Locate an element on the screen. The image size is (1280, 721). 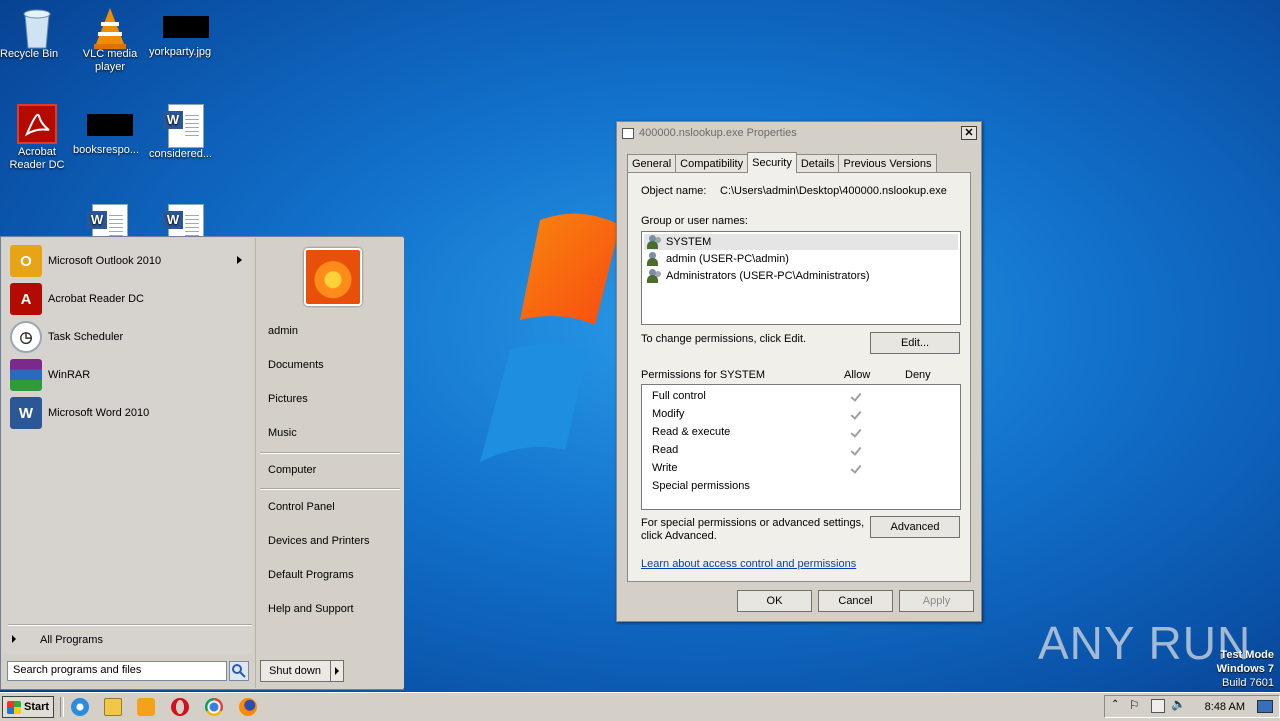
dialog-title: 400000.nslookup.exe Properties is located at coordinates (718, 133).